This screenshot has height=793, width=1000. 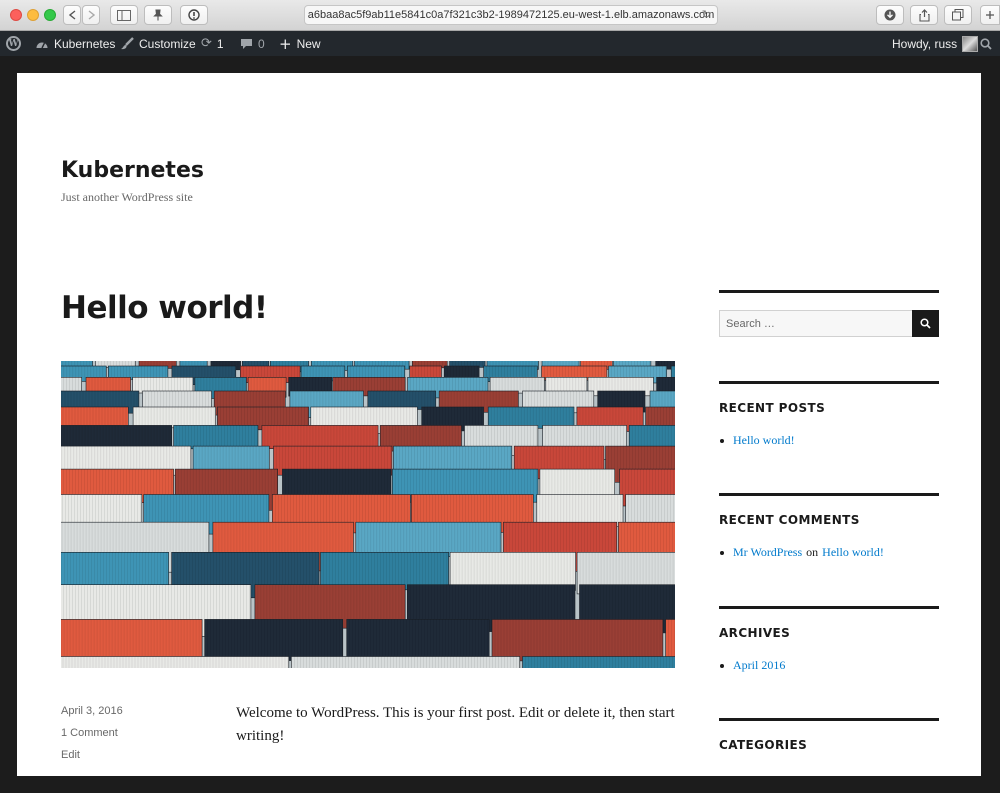 I want to click on plus-icon, so click(x=990, y=15).